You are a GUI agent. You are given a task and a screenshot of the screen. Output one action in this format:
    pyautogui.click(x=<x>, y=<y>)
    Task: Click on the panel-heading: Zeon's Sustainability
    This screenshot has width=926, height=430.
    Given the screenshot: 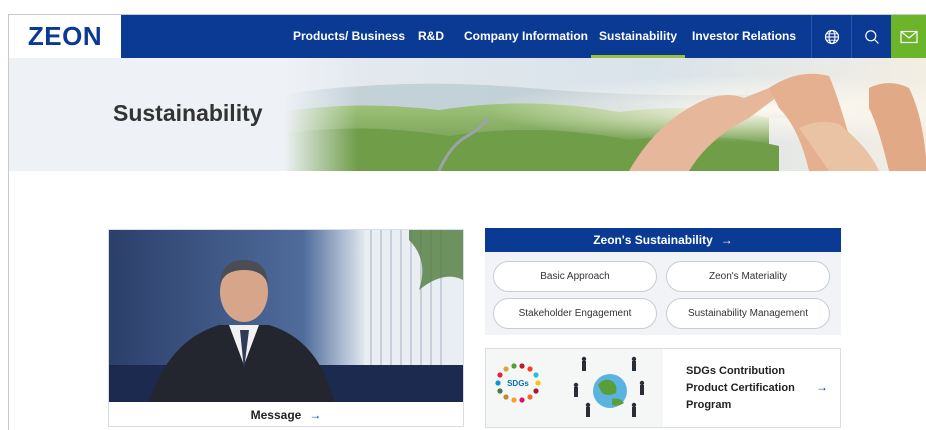 What is the action you would take?
    pyautogui.click(x=653, y=240)
    